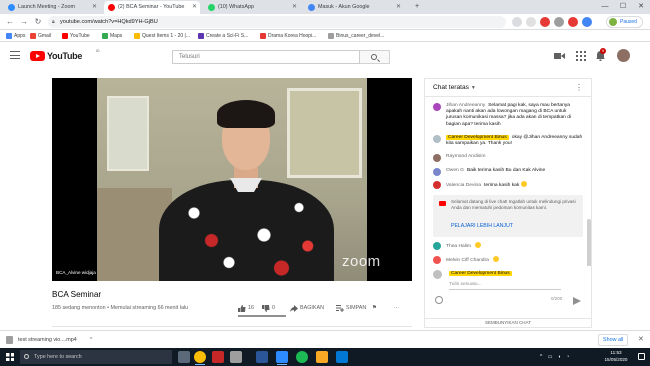  Describe the element at coordinates (506, 170) in the screenshot. I see `chat-text: Baik terima kasih Bu dan Kak Alvine` at that location.